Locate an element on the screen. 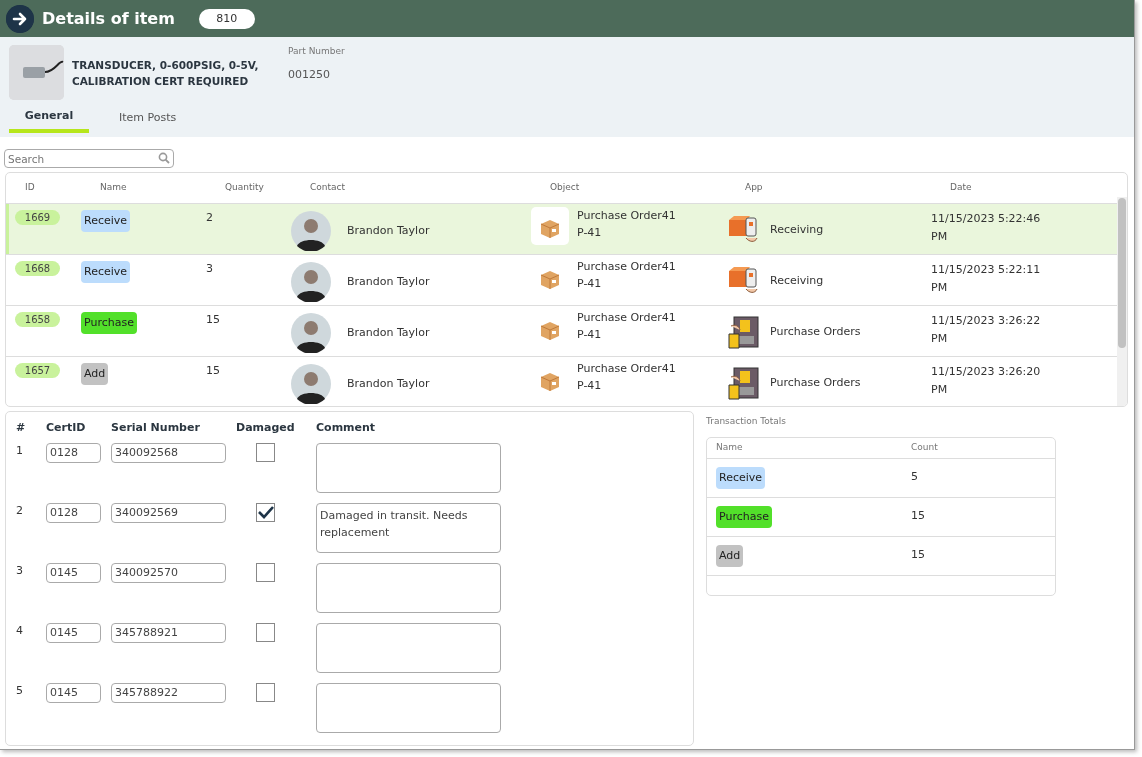 The height and width of the screenshot is (757, 1142). table-row: 1657 Add 15 Brandon Taylor Purchase Order41 P-41 Purchase Orders 11/15/2023 3:26:20 PM is located at coordinates (561, 381).